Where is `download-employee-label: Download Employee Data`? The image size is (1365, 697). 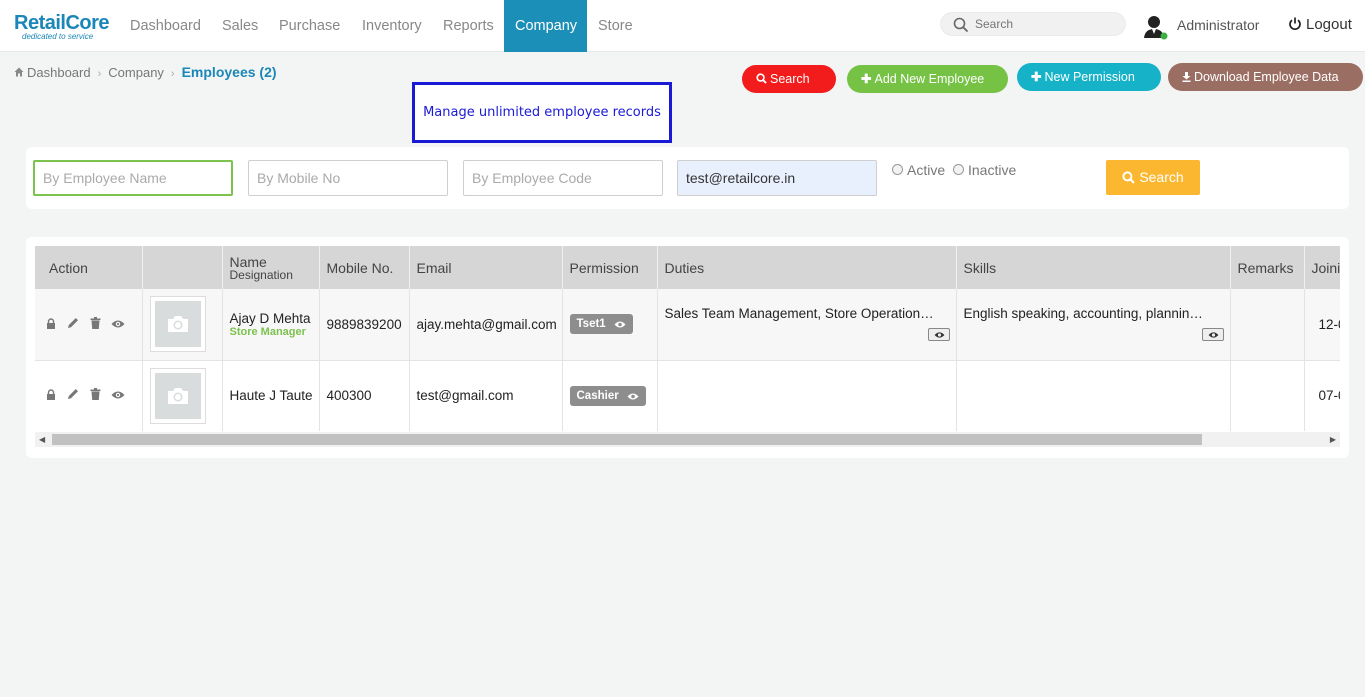 download-employee-label: Download Employee Data is located at coordinates (1266, 77).